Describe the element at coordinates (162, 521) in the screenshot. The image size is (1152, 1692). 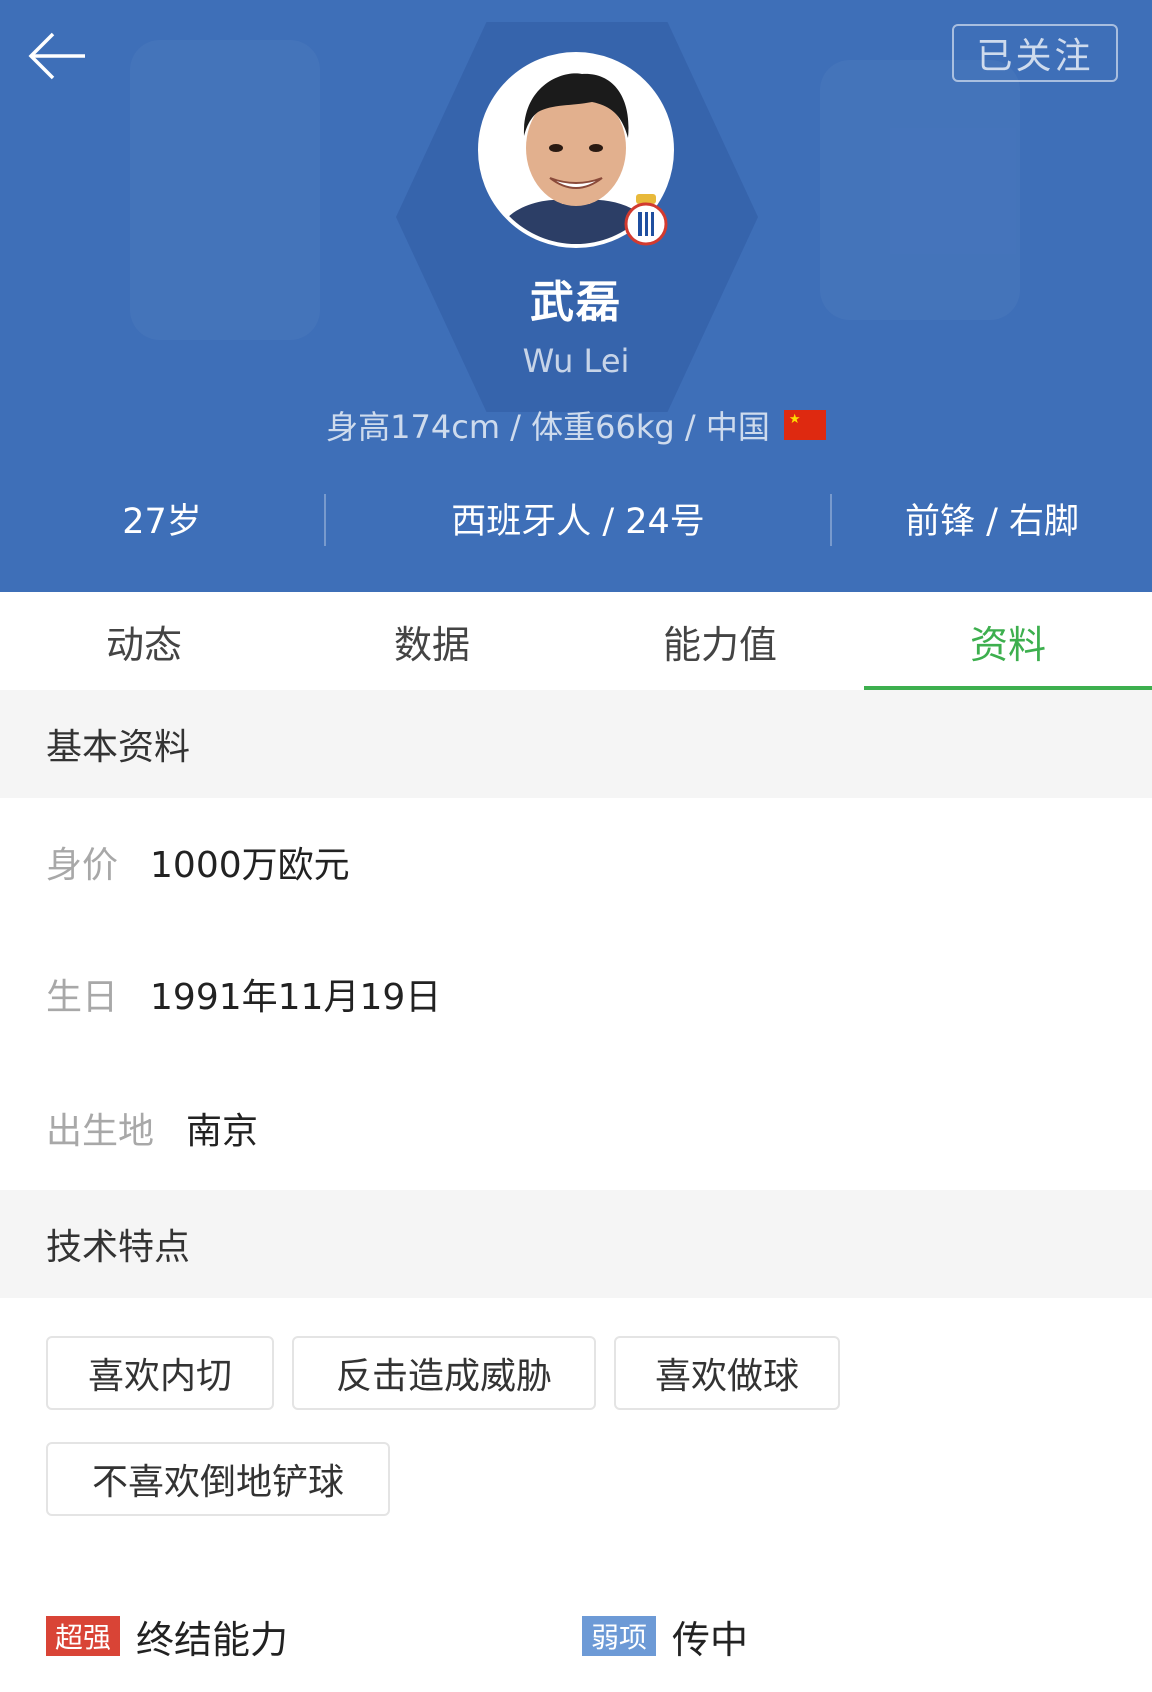
I see `stat-age: 27岁` at that location.